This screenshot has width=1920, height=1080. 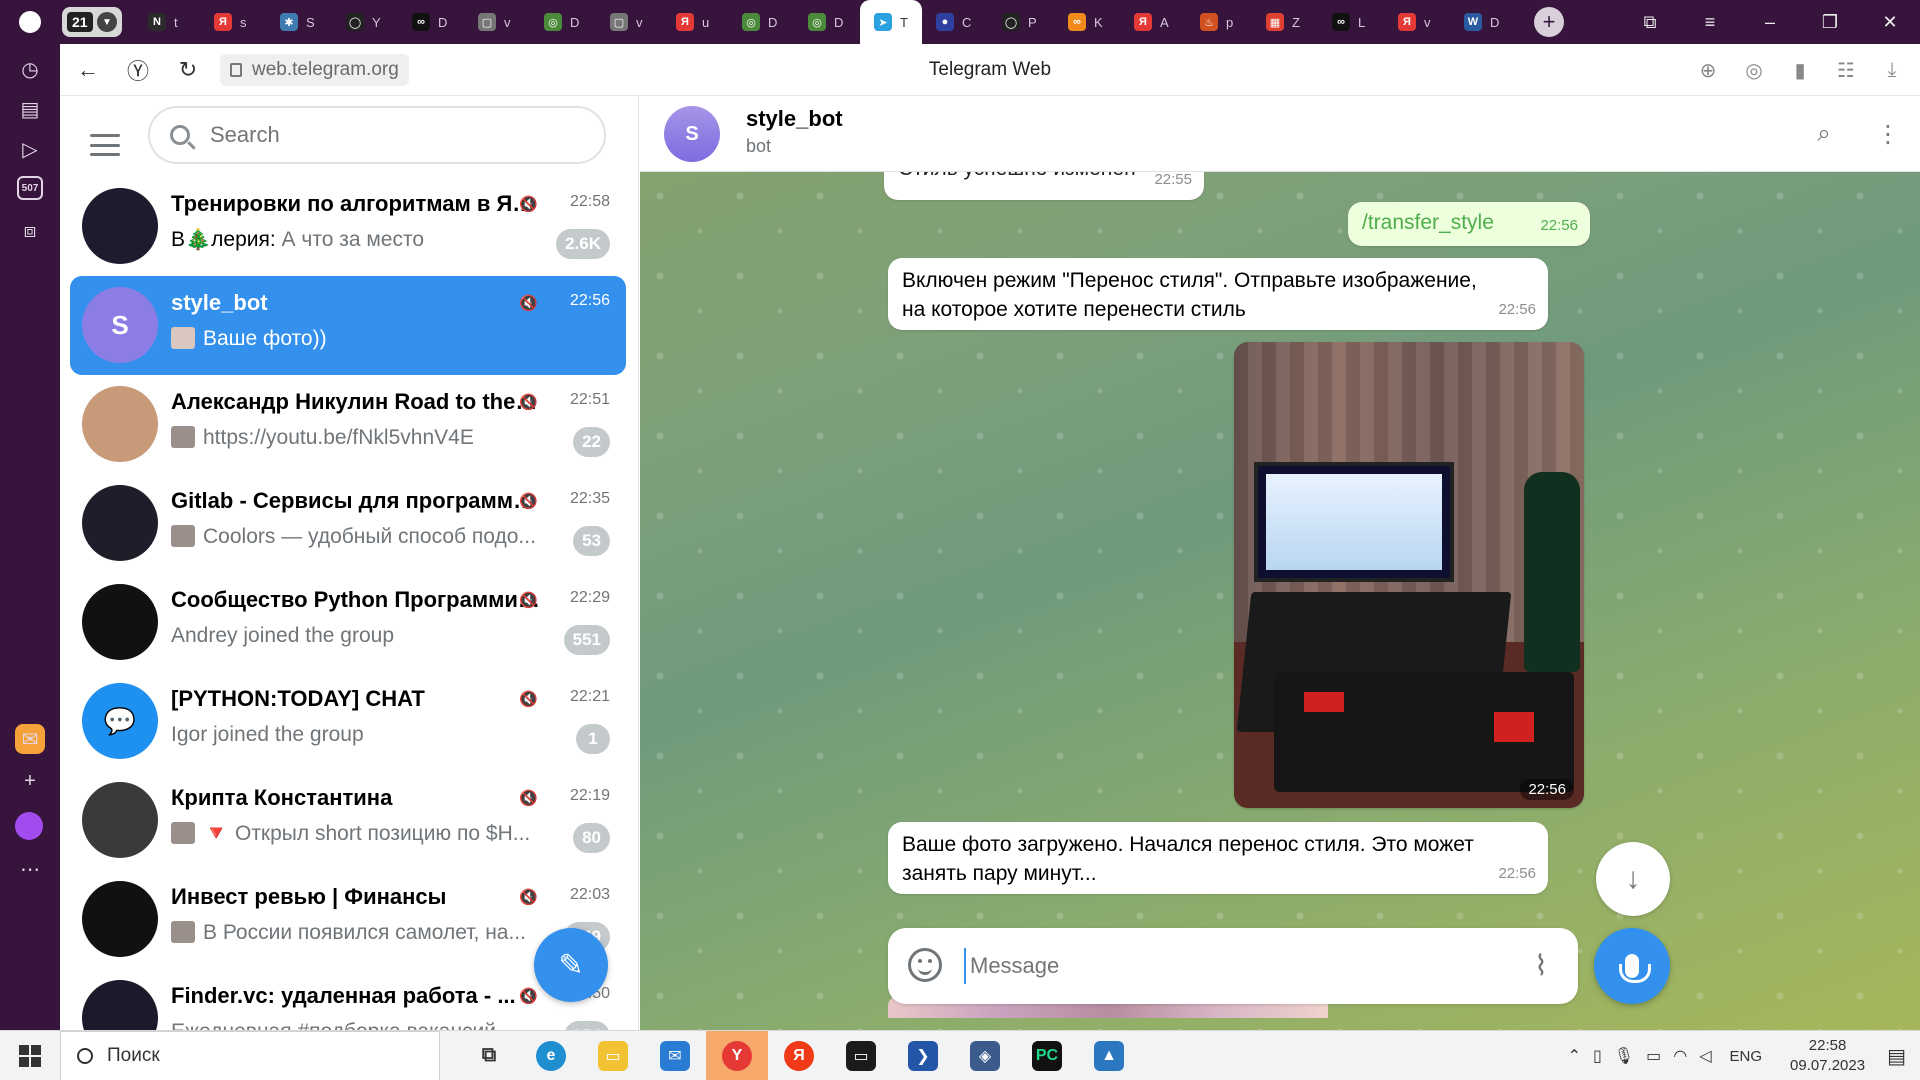 I want to click on tabs-overview-icon: ⧉, so click(x=1650, y=22).